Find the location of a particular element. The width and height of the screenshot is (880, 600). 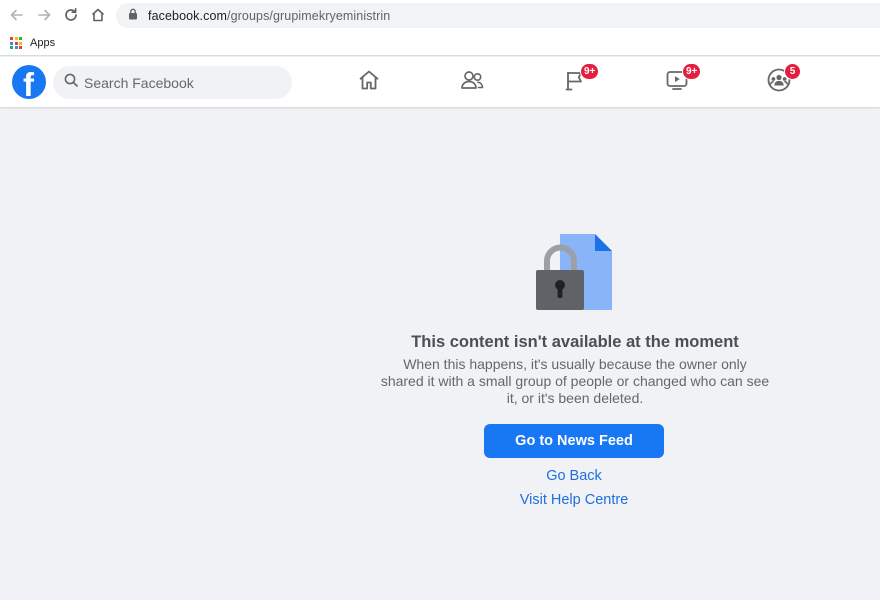

apps-bookmark: Apps is located at coordinates (42, 43).